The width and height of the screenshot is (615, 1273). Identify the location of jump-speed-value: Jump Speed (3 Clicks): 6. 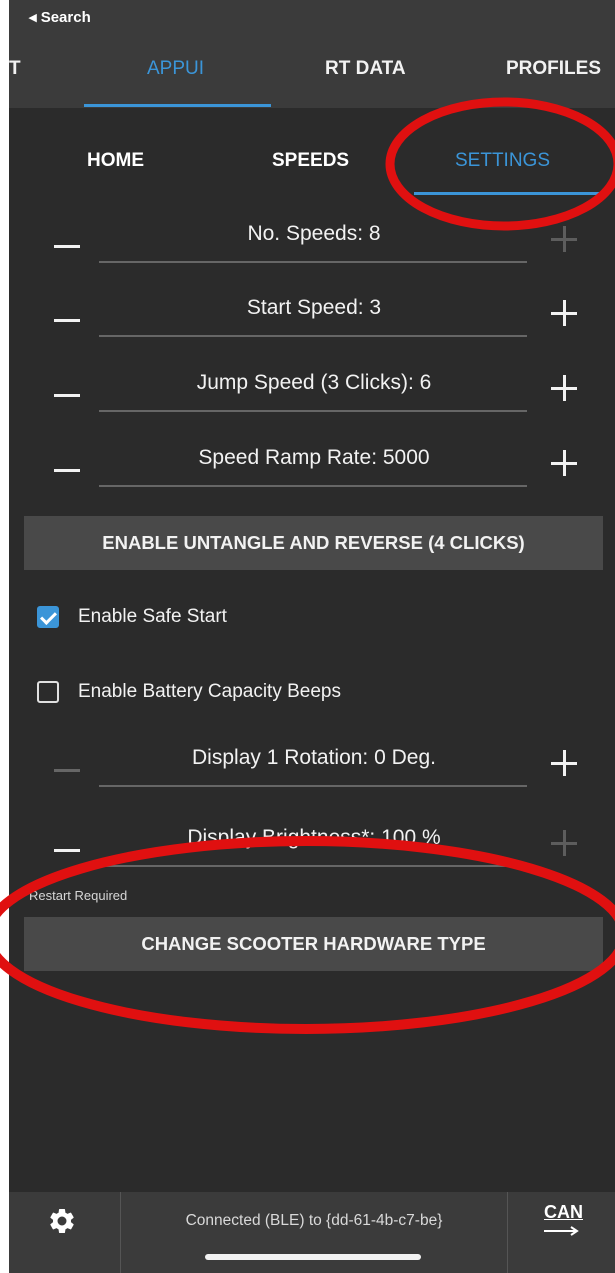
(314, 382).